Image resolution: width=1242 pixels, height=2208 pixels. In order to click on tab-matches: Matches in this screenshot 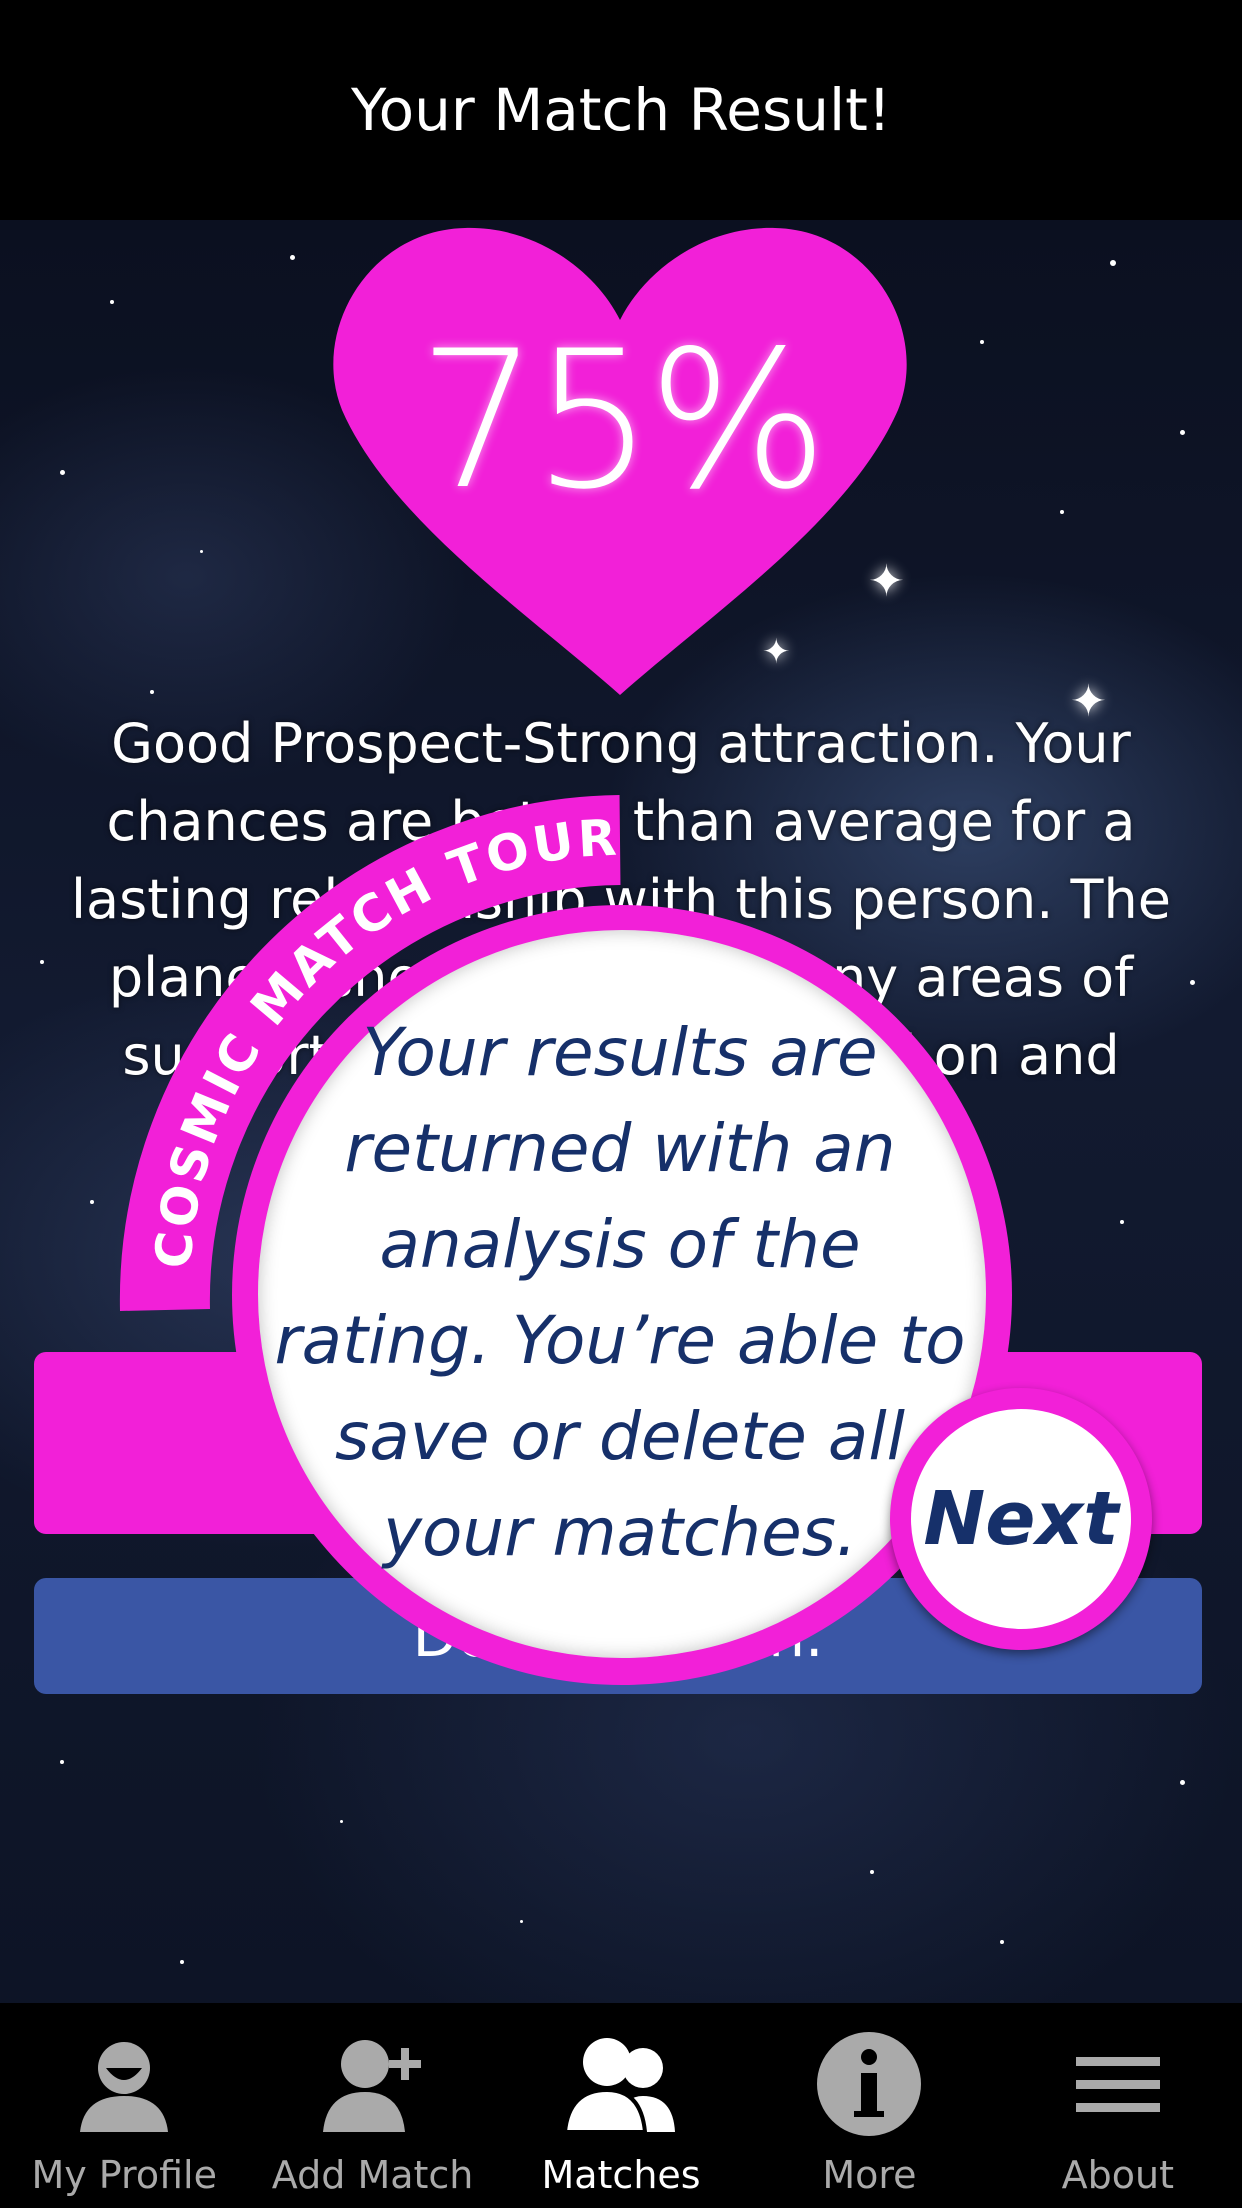, I will do `click(621, 2105)`.